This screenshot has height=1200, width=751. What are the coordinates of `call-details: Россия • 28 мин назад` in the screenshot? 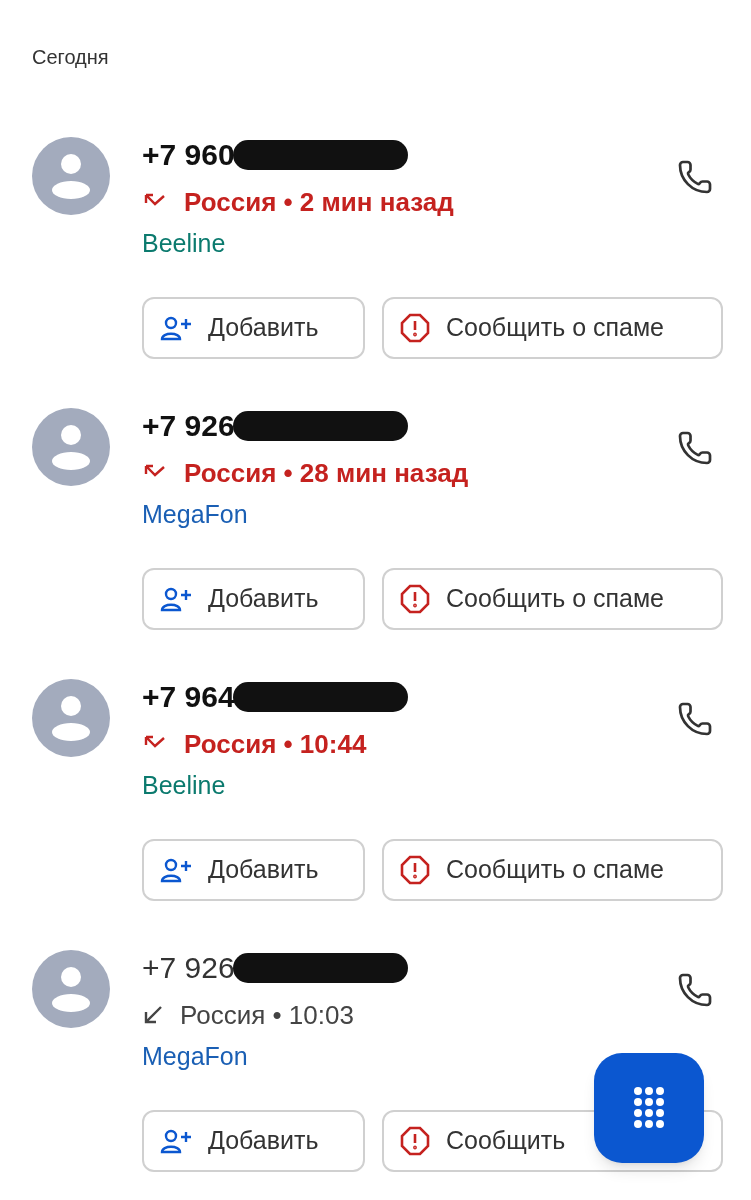 It's located at (326, 473).